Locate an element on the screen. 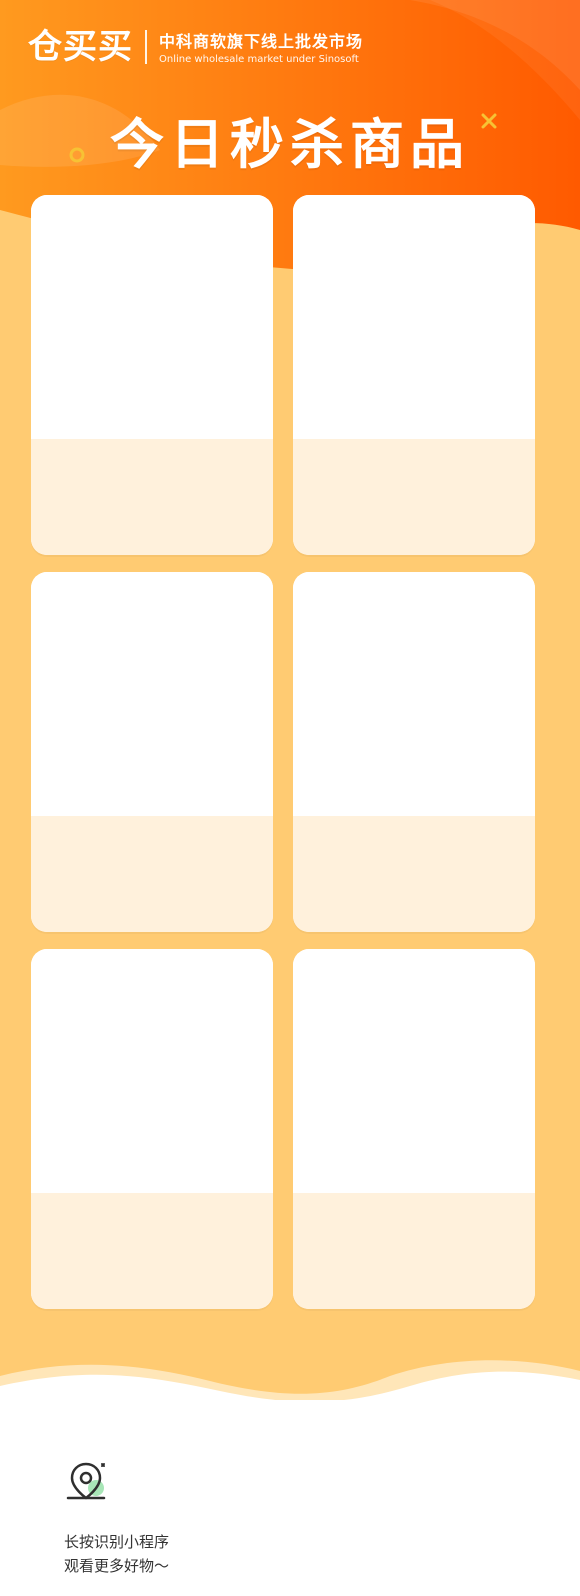  footer-text: 长按识别小程序 观看更多好物～ is located at coordinates (116, 1554).